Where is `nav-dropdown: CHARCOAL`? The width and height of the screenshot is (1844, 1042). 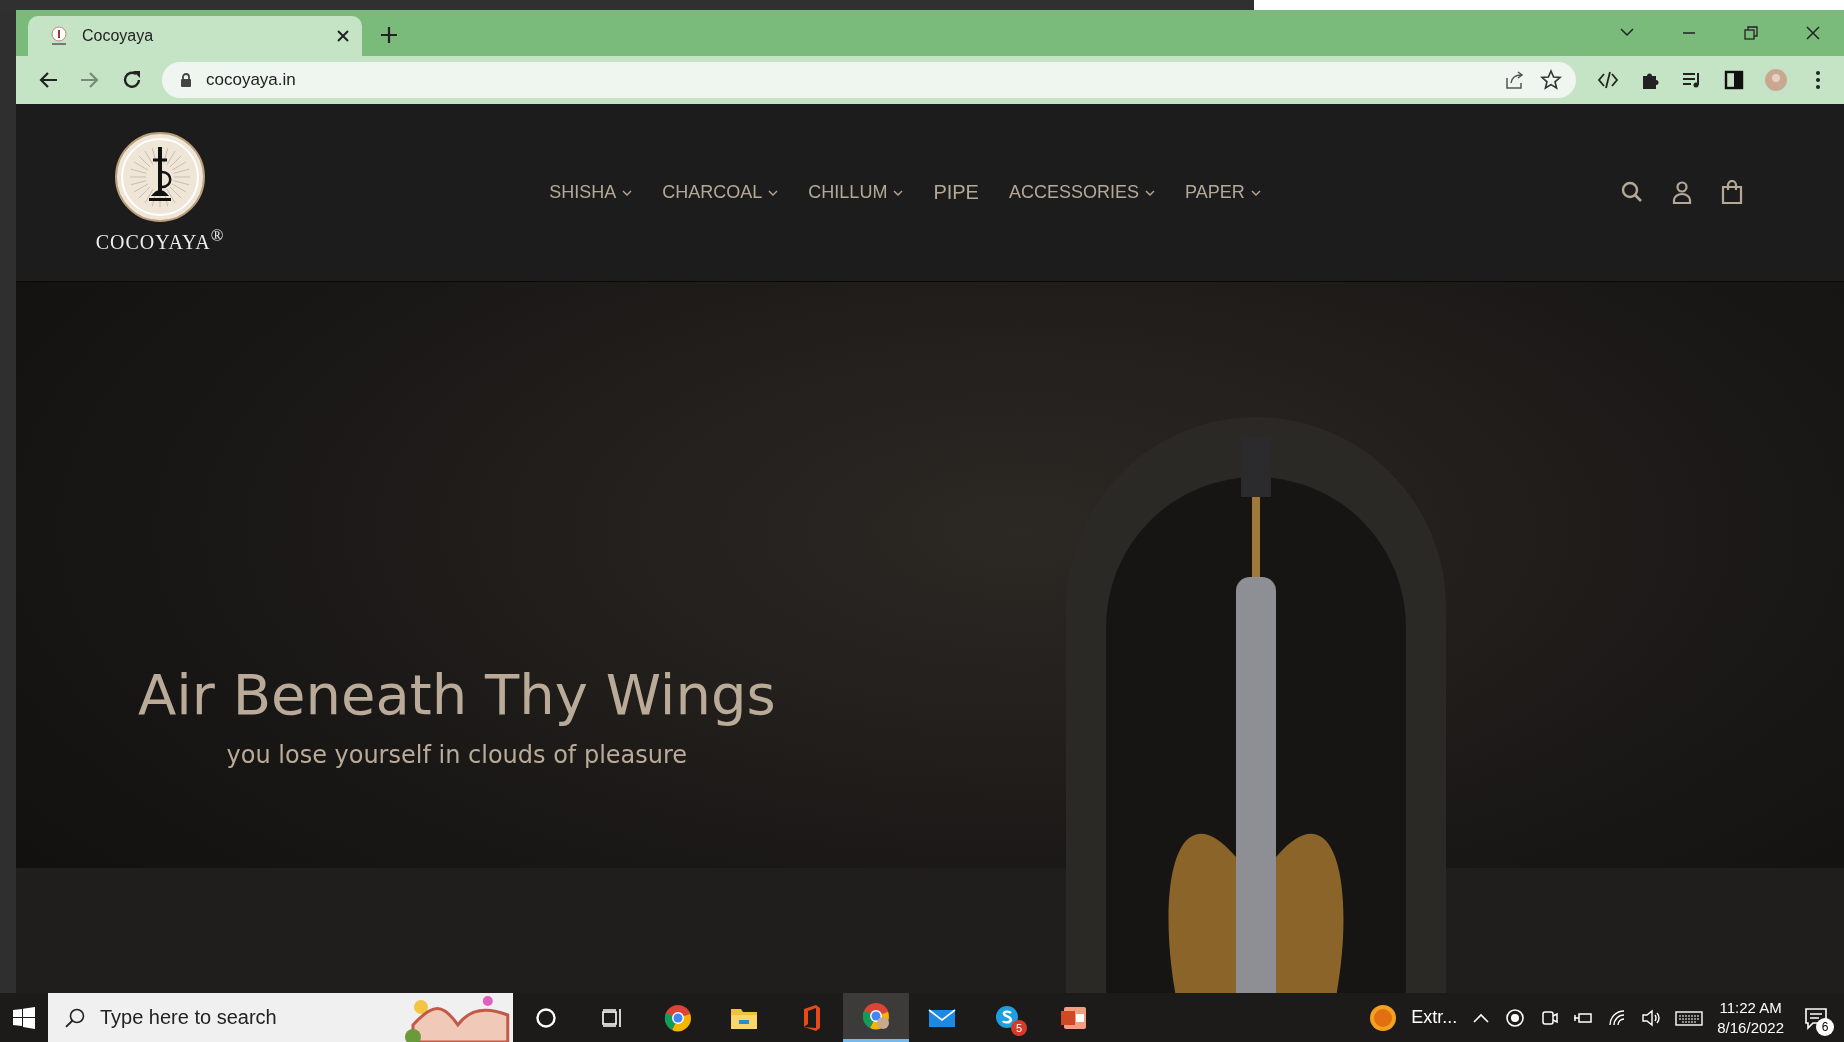
nav-dropdown: CHARCOAL is located at coordinates (720, 192).